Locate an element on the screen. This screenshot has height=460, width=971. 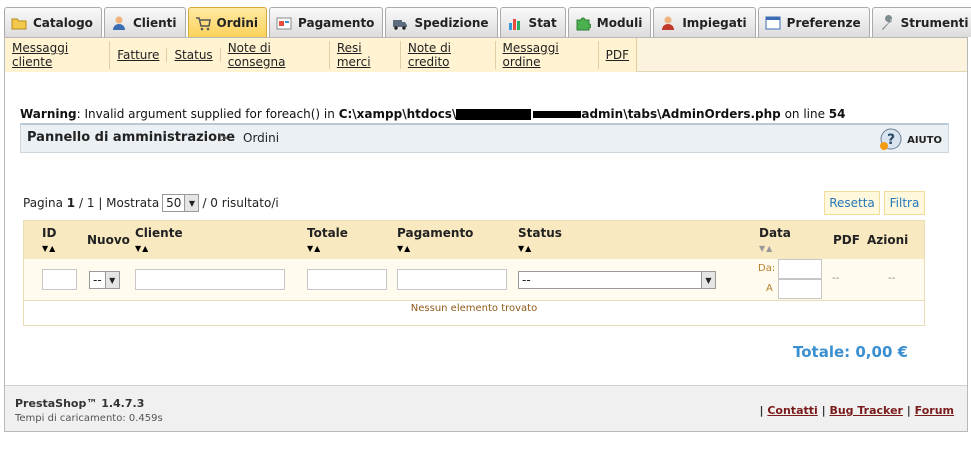
pagination-page: 1 is located at coordinates (71, 203).